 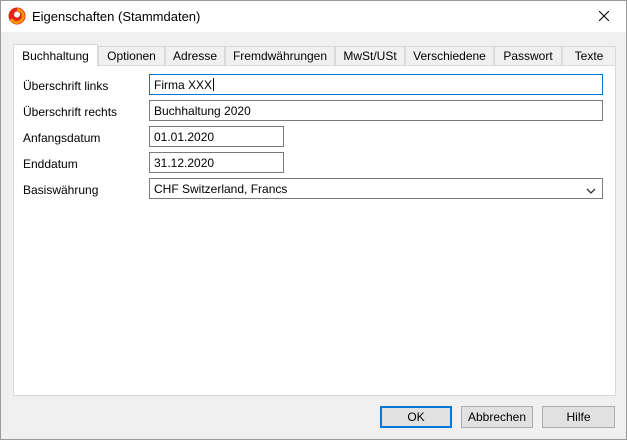 I want to click on tab-verschiedene: Verschiedene, so click(x=449, y=55).